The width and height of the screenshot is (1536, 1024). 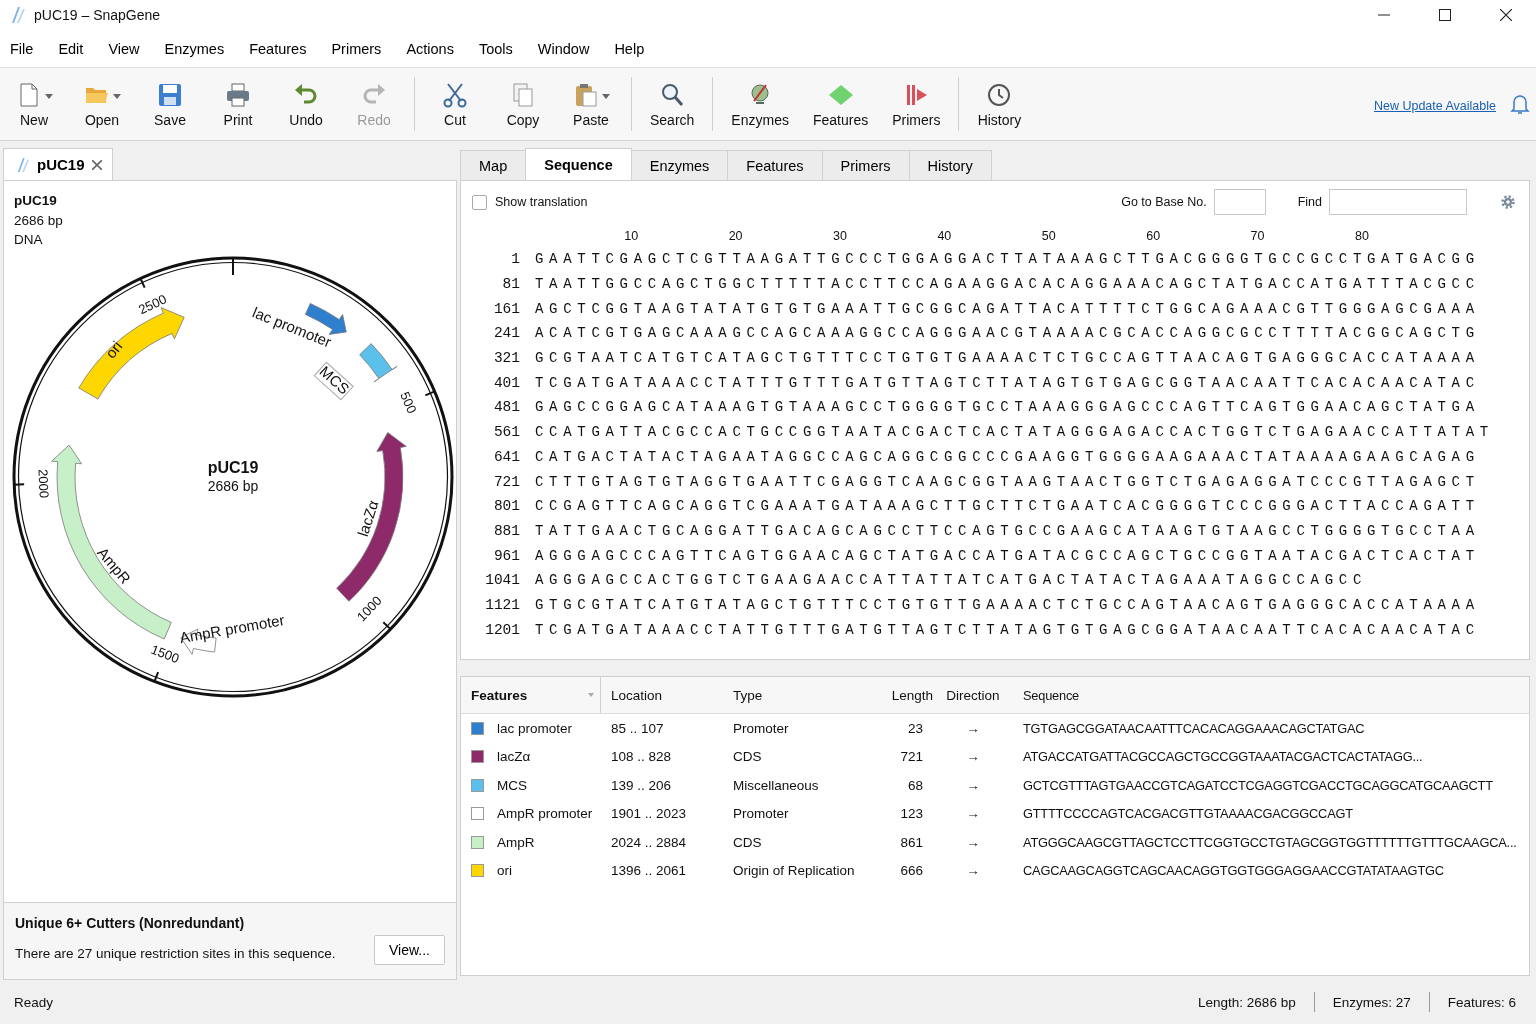 What do you see at coordinates (506, 456) in the screenshot?
I see `base-number: 641` at bounding box center [506, 456].